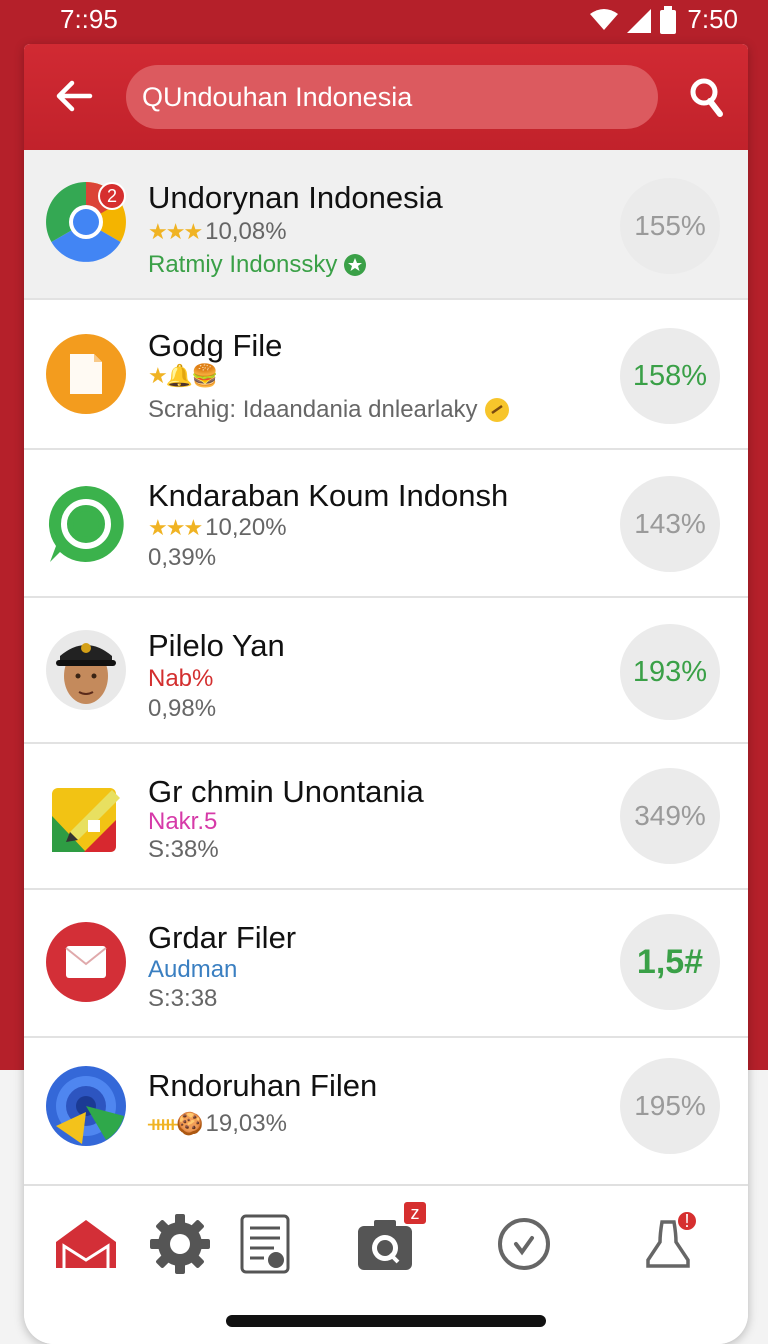 This screenshot has width=768, height=1344. Describe the element at coordinates (668, 19) in the screenshot. I see `battery-icon` at that location.